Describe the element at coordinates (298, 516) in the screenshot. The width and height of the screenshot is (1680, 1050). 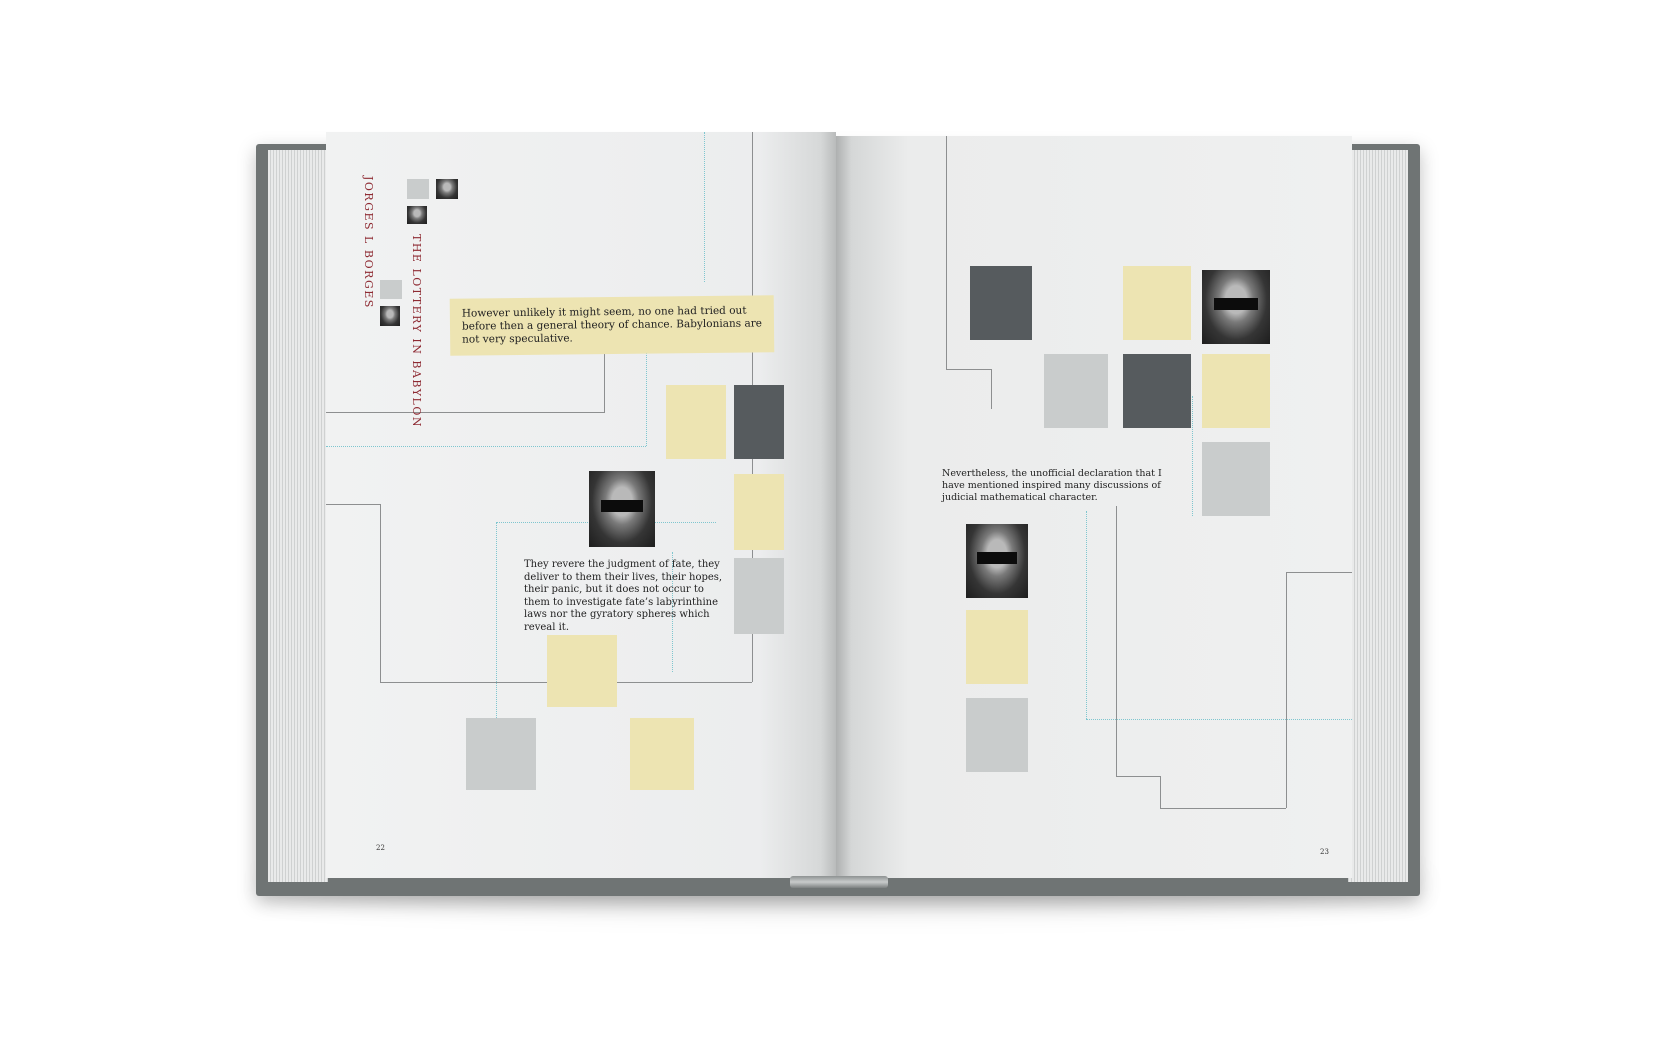
I see `page-edges-left` at that location.